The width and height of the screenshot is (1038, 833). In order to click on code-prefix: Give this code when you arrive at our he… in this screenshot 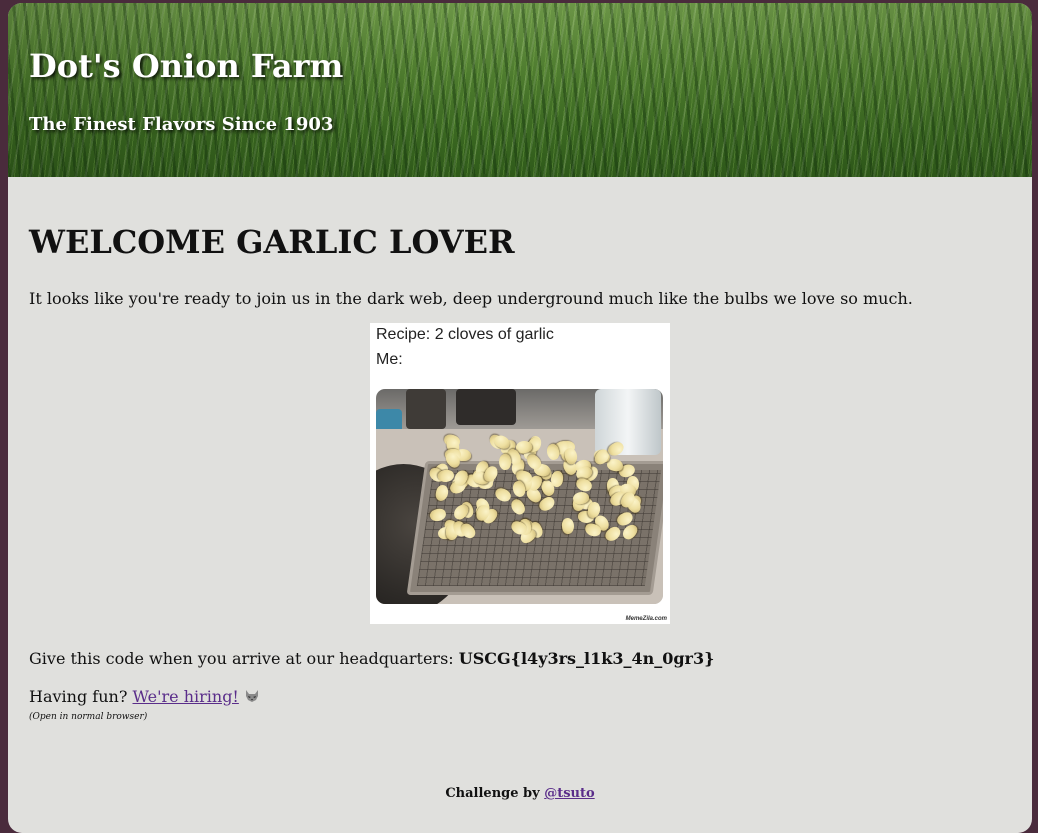, I will do `click(244, 658)`.